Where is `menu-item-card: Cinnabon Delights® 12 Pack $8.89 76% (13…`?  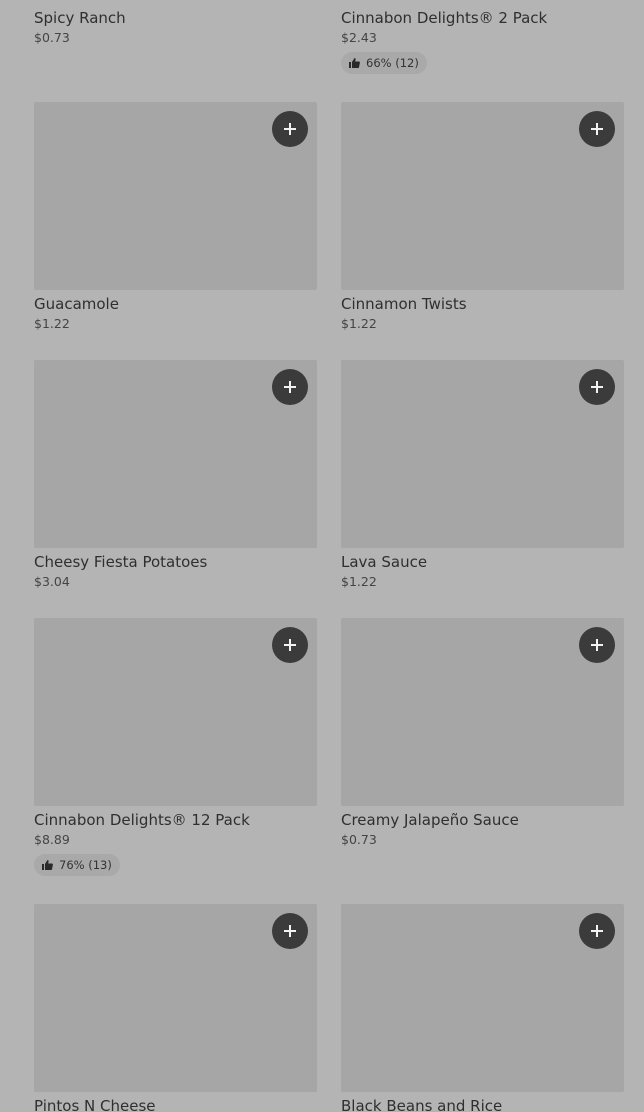
menu-item-card: Cinnabon Delights® 12 Pack $8.89 76% (13… is located at coordinates (175, 747).